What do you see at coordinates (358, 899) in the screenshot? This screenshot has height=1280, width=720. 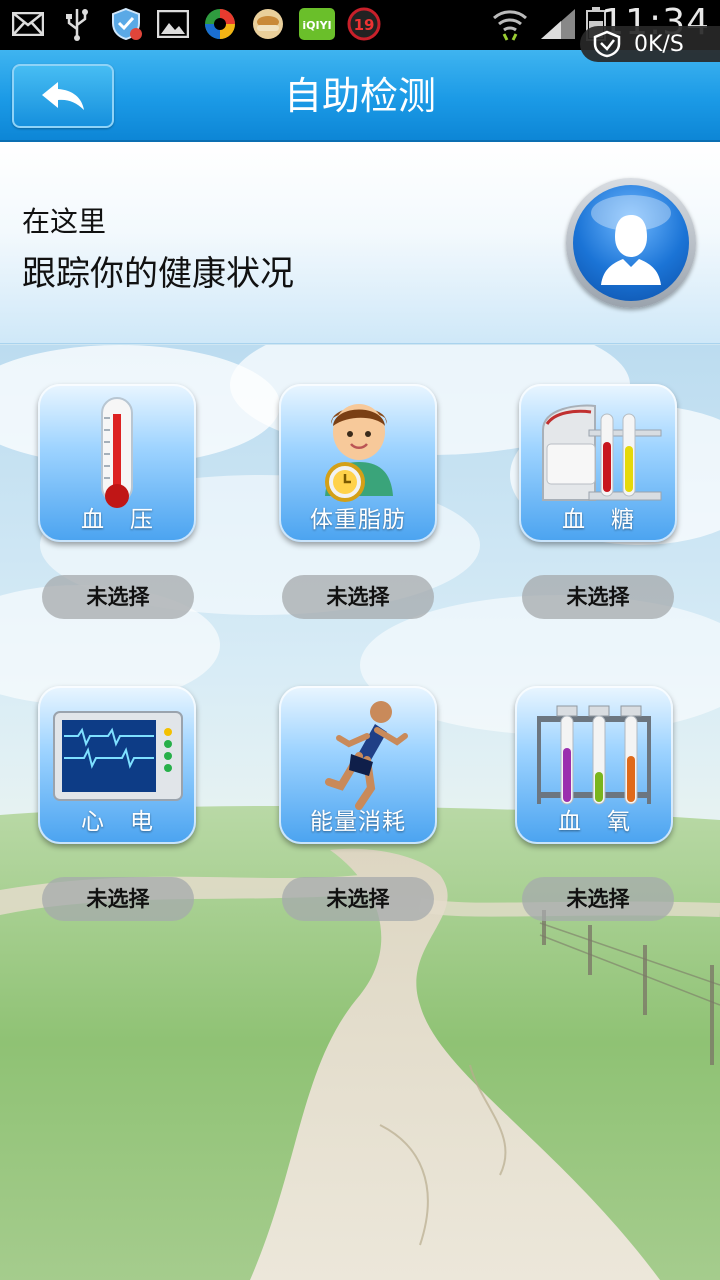 I see `status-pill-energy: 未选择` at bounding box center [358, 899].